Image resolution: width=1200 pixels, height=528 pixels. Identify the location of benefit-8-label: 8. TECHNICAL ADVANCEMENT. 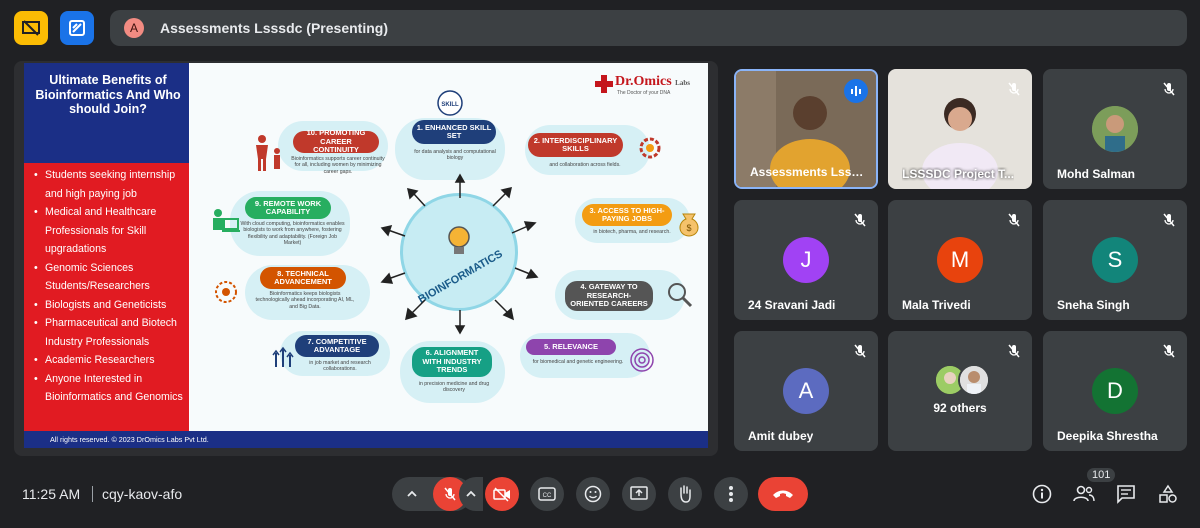
(303, 278).